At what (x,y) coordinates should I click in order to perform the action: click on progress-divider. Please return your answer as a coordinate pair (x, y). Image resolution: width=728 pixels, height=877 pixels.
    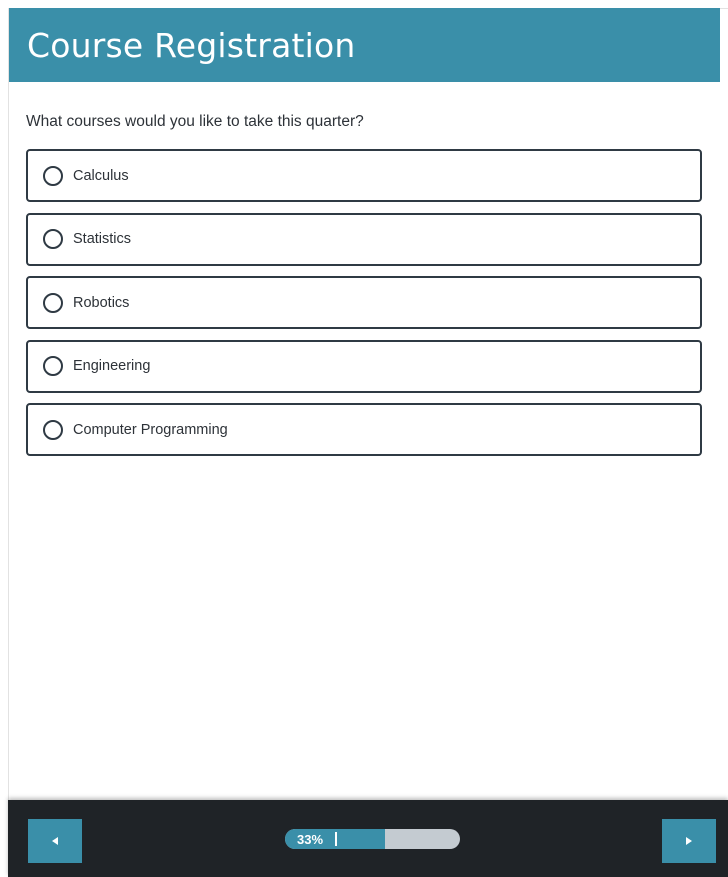
    Looking at the image, I should click on (336, 839).